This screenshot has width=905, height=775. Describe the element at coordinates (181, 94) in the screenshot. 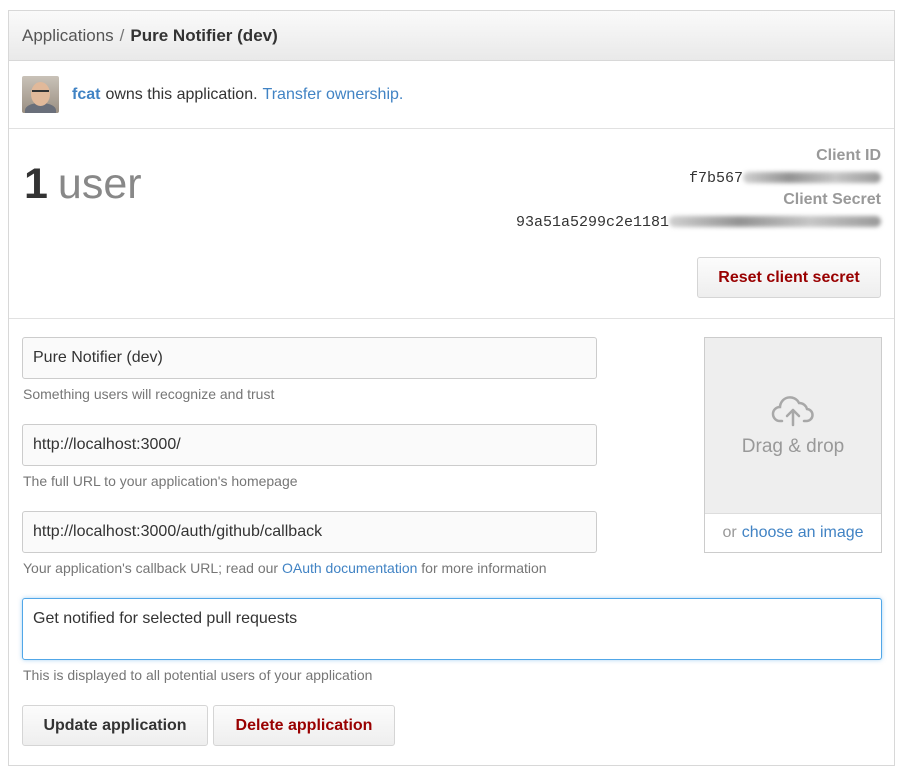

I see `owner-text: owns this application.` at that location.